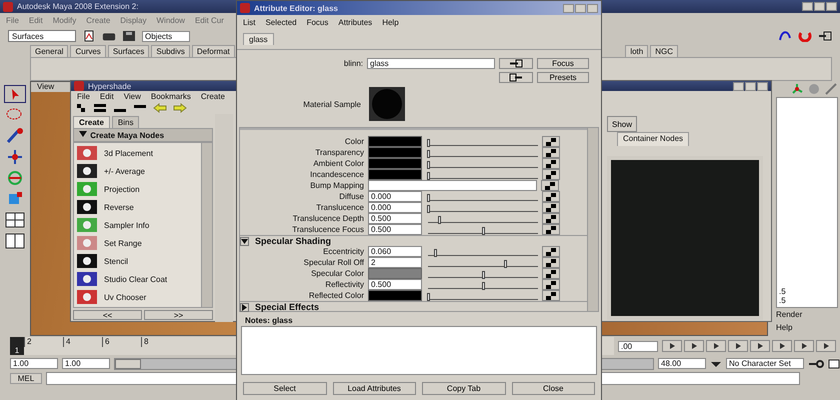 The width and height of the screenshot is (840, 400). I want to click on node-item: Sampler Info, so click(137, 225).